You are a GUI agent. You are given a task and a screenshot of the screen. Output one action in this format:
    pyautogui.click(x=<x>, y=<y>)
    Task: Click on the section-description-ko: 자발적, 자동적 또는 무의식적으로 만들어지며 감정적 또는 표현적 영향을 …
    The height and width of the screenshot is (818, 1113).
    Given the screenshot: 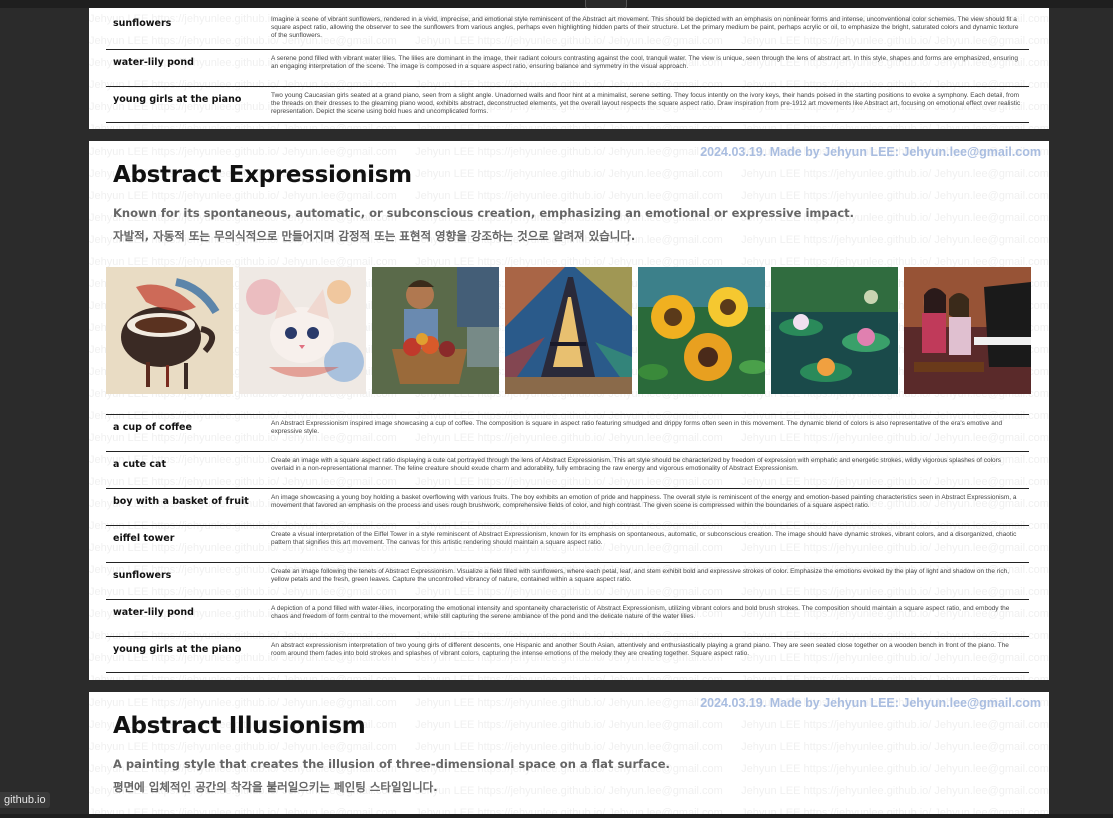 What is the action you would take?
    pyautogui.click(x=374, y=236)
    